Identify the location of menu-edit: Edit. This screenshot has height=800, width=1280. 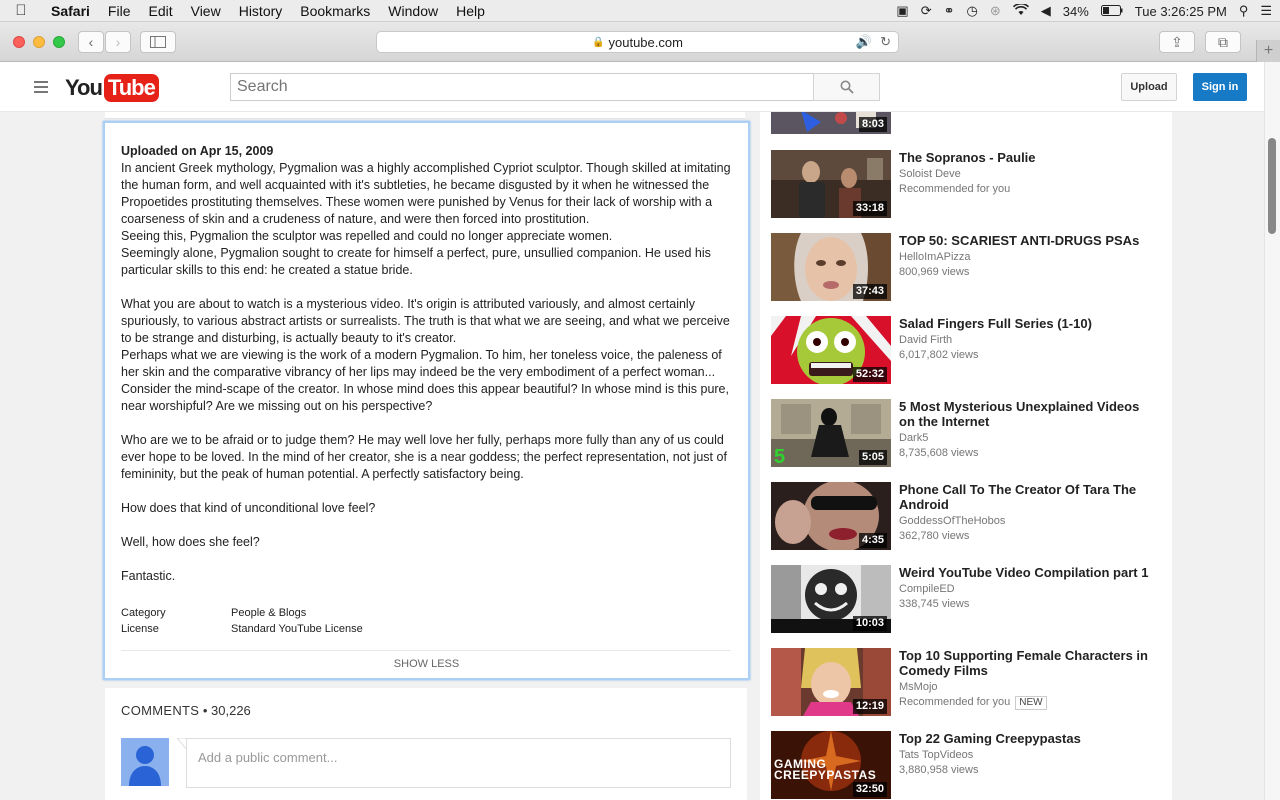
(160, 11).